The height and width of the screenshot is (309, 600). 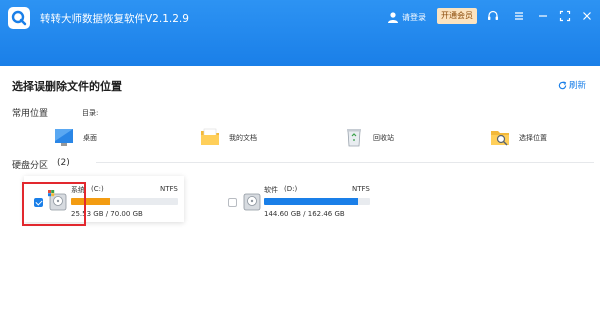 What do you see at coordinates (354, 138) in the screenshot?
I see `recycle-bin-icon` at bounding box center [354, 138].